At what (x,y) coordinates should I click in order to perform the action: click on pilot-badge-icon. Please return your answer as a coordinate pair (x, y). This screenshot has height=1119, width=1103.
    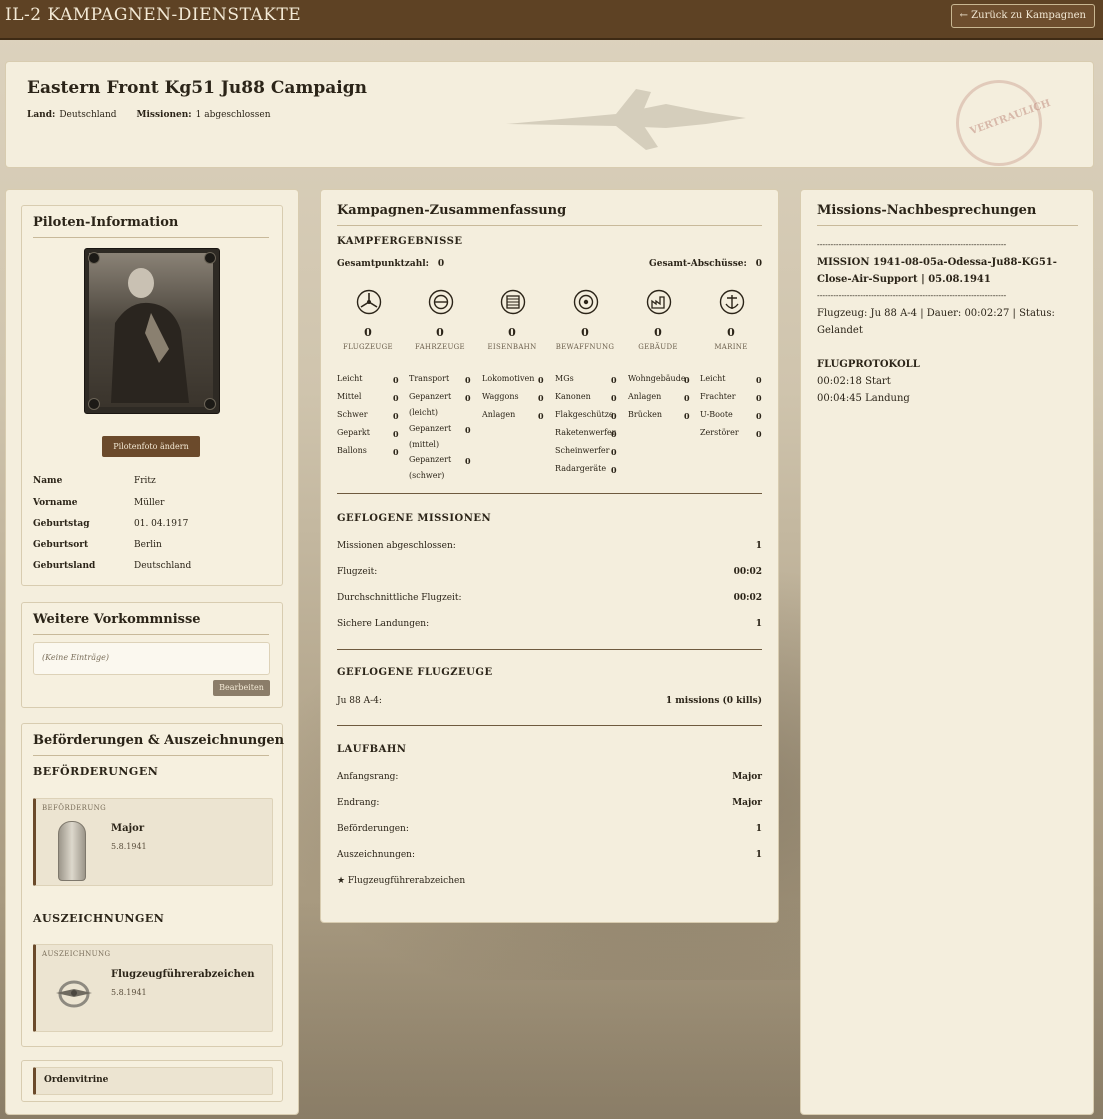
    Looking at the image, I should click on (74, 994).